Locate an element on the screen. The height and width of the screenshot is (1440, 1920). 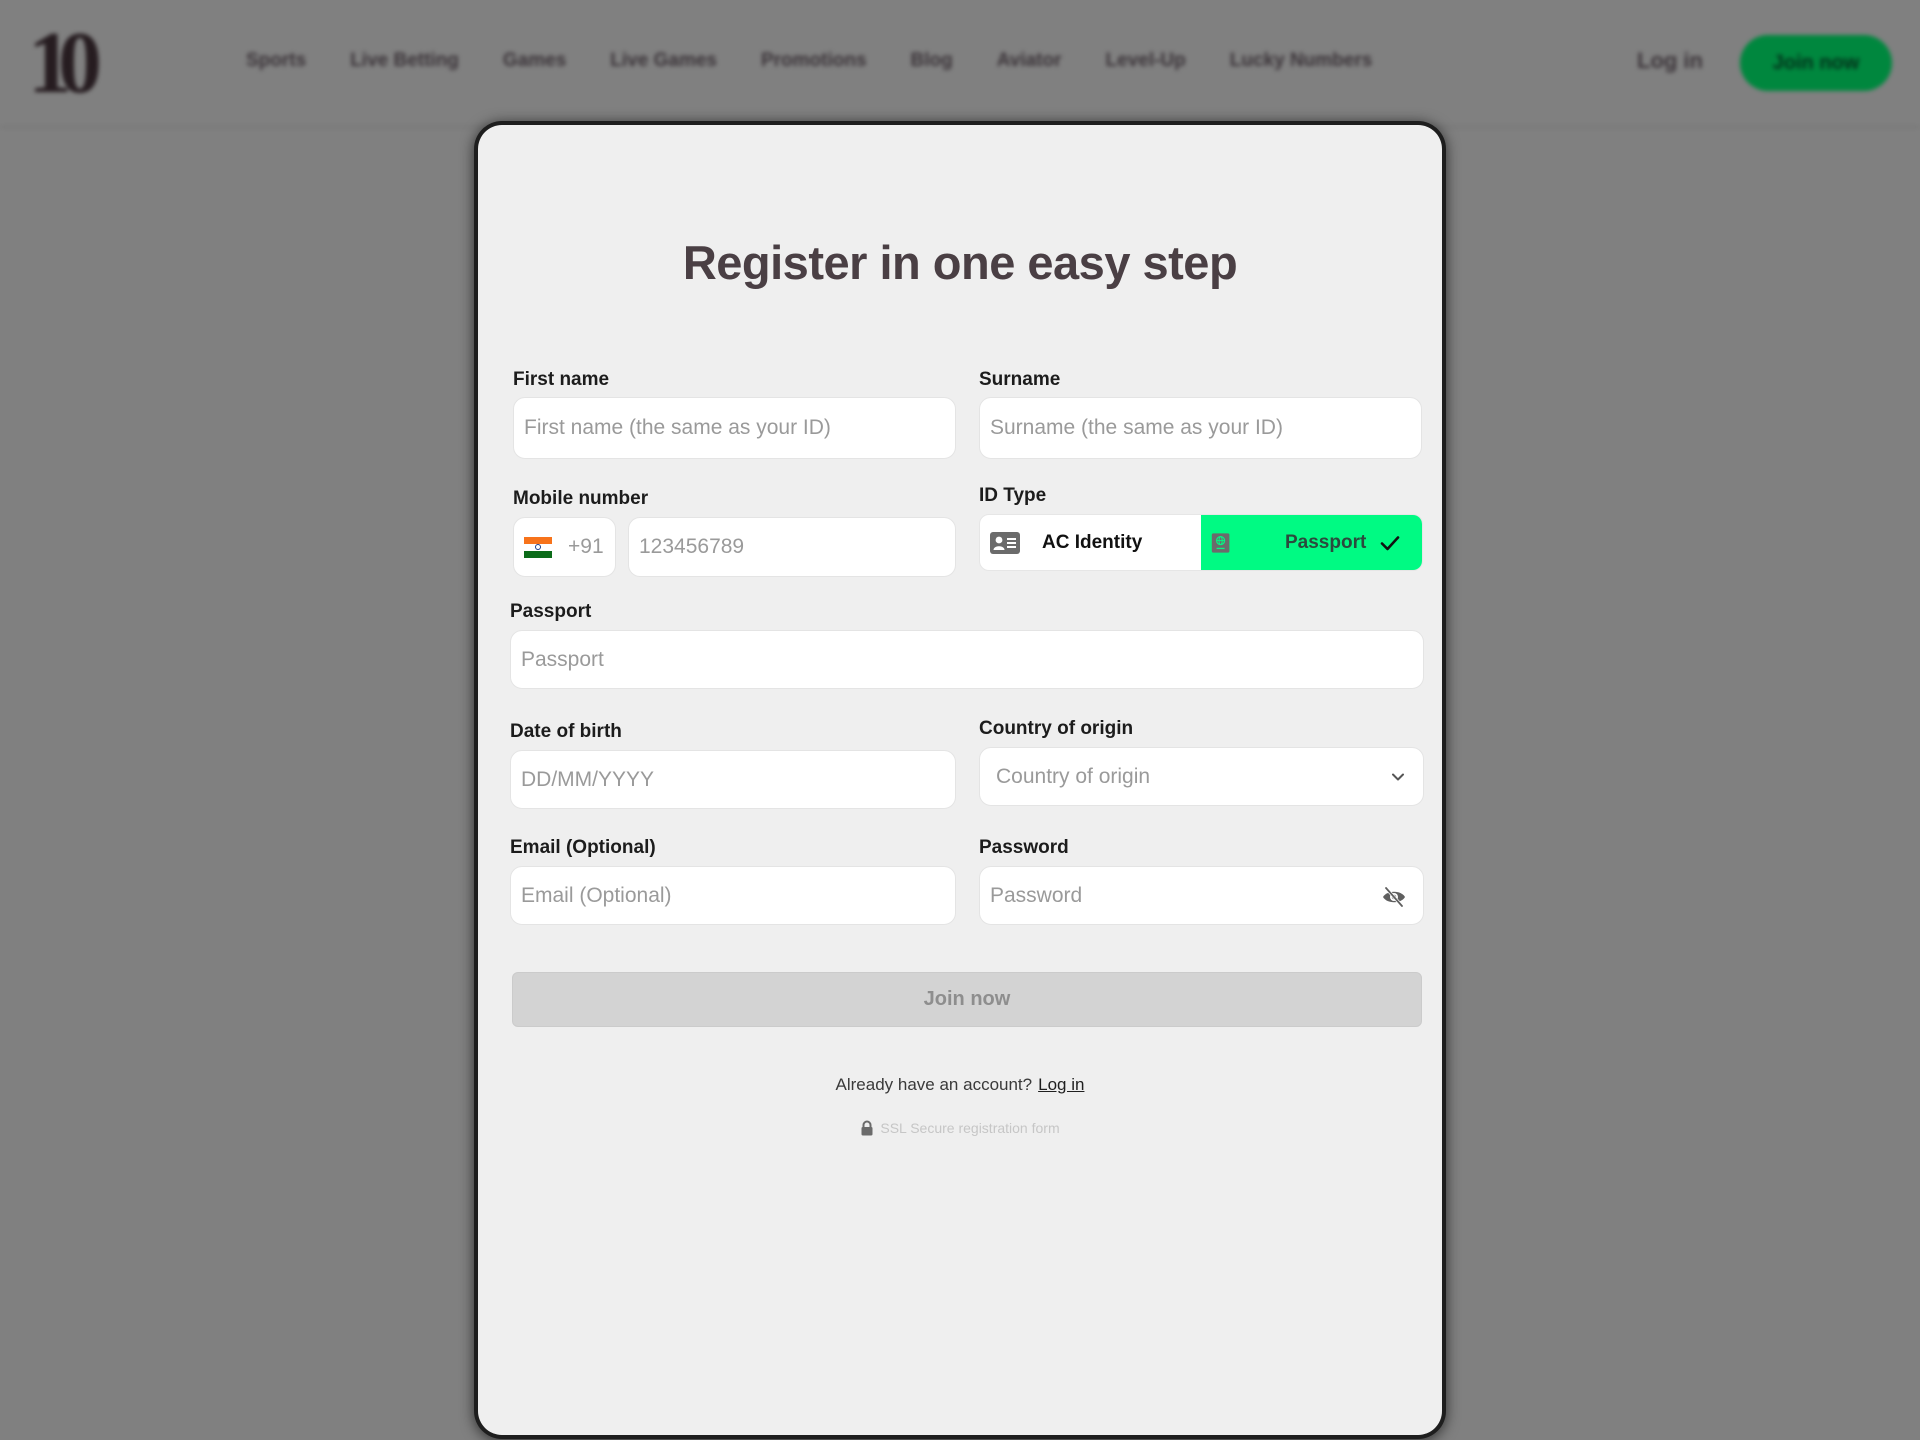
mobile-input is located at coordinates (792, 547).